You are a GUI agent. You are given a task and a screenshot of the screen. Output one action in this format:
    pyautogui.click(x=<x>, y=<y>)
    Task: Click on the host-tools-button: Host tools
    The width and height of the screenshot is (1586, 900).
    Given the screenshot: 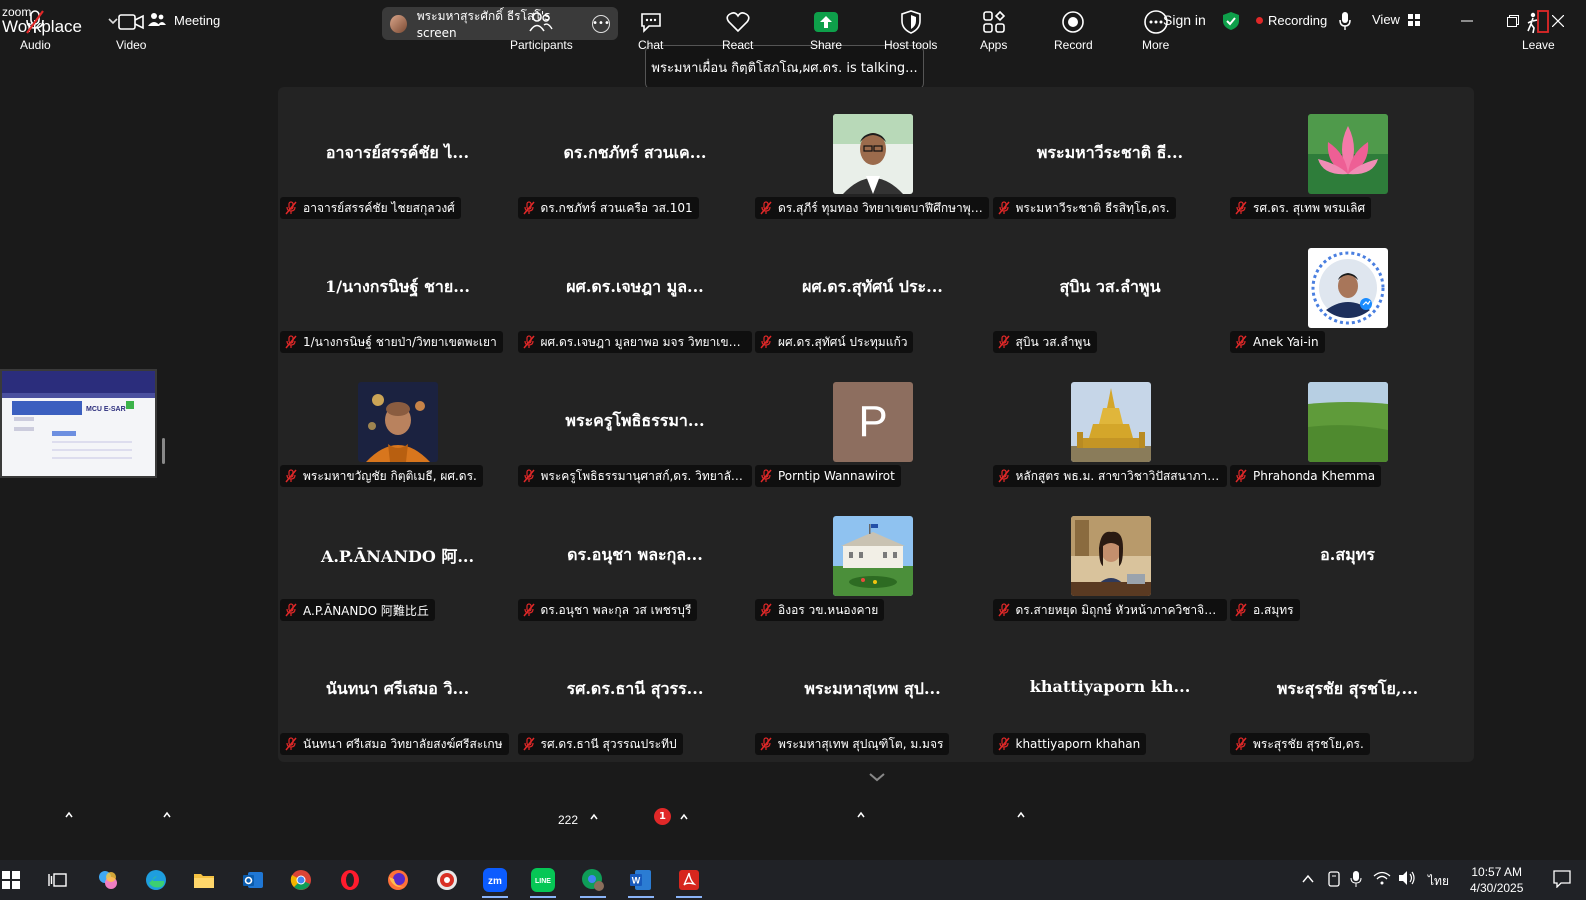 What is the action you would take?
    pyautogui.click(x=910, y=30)
    